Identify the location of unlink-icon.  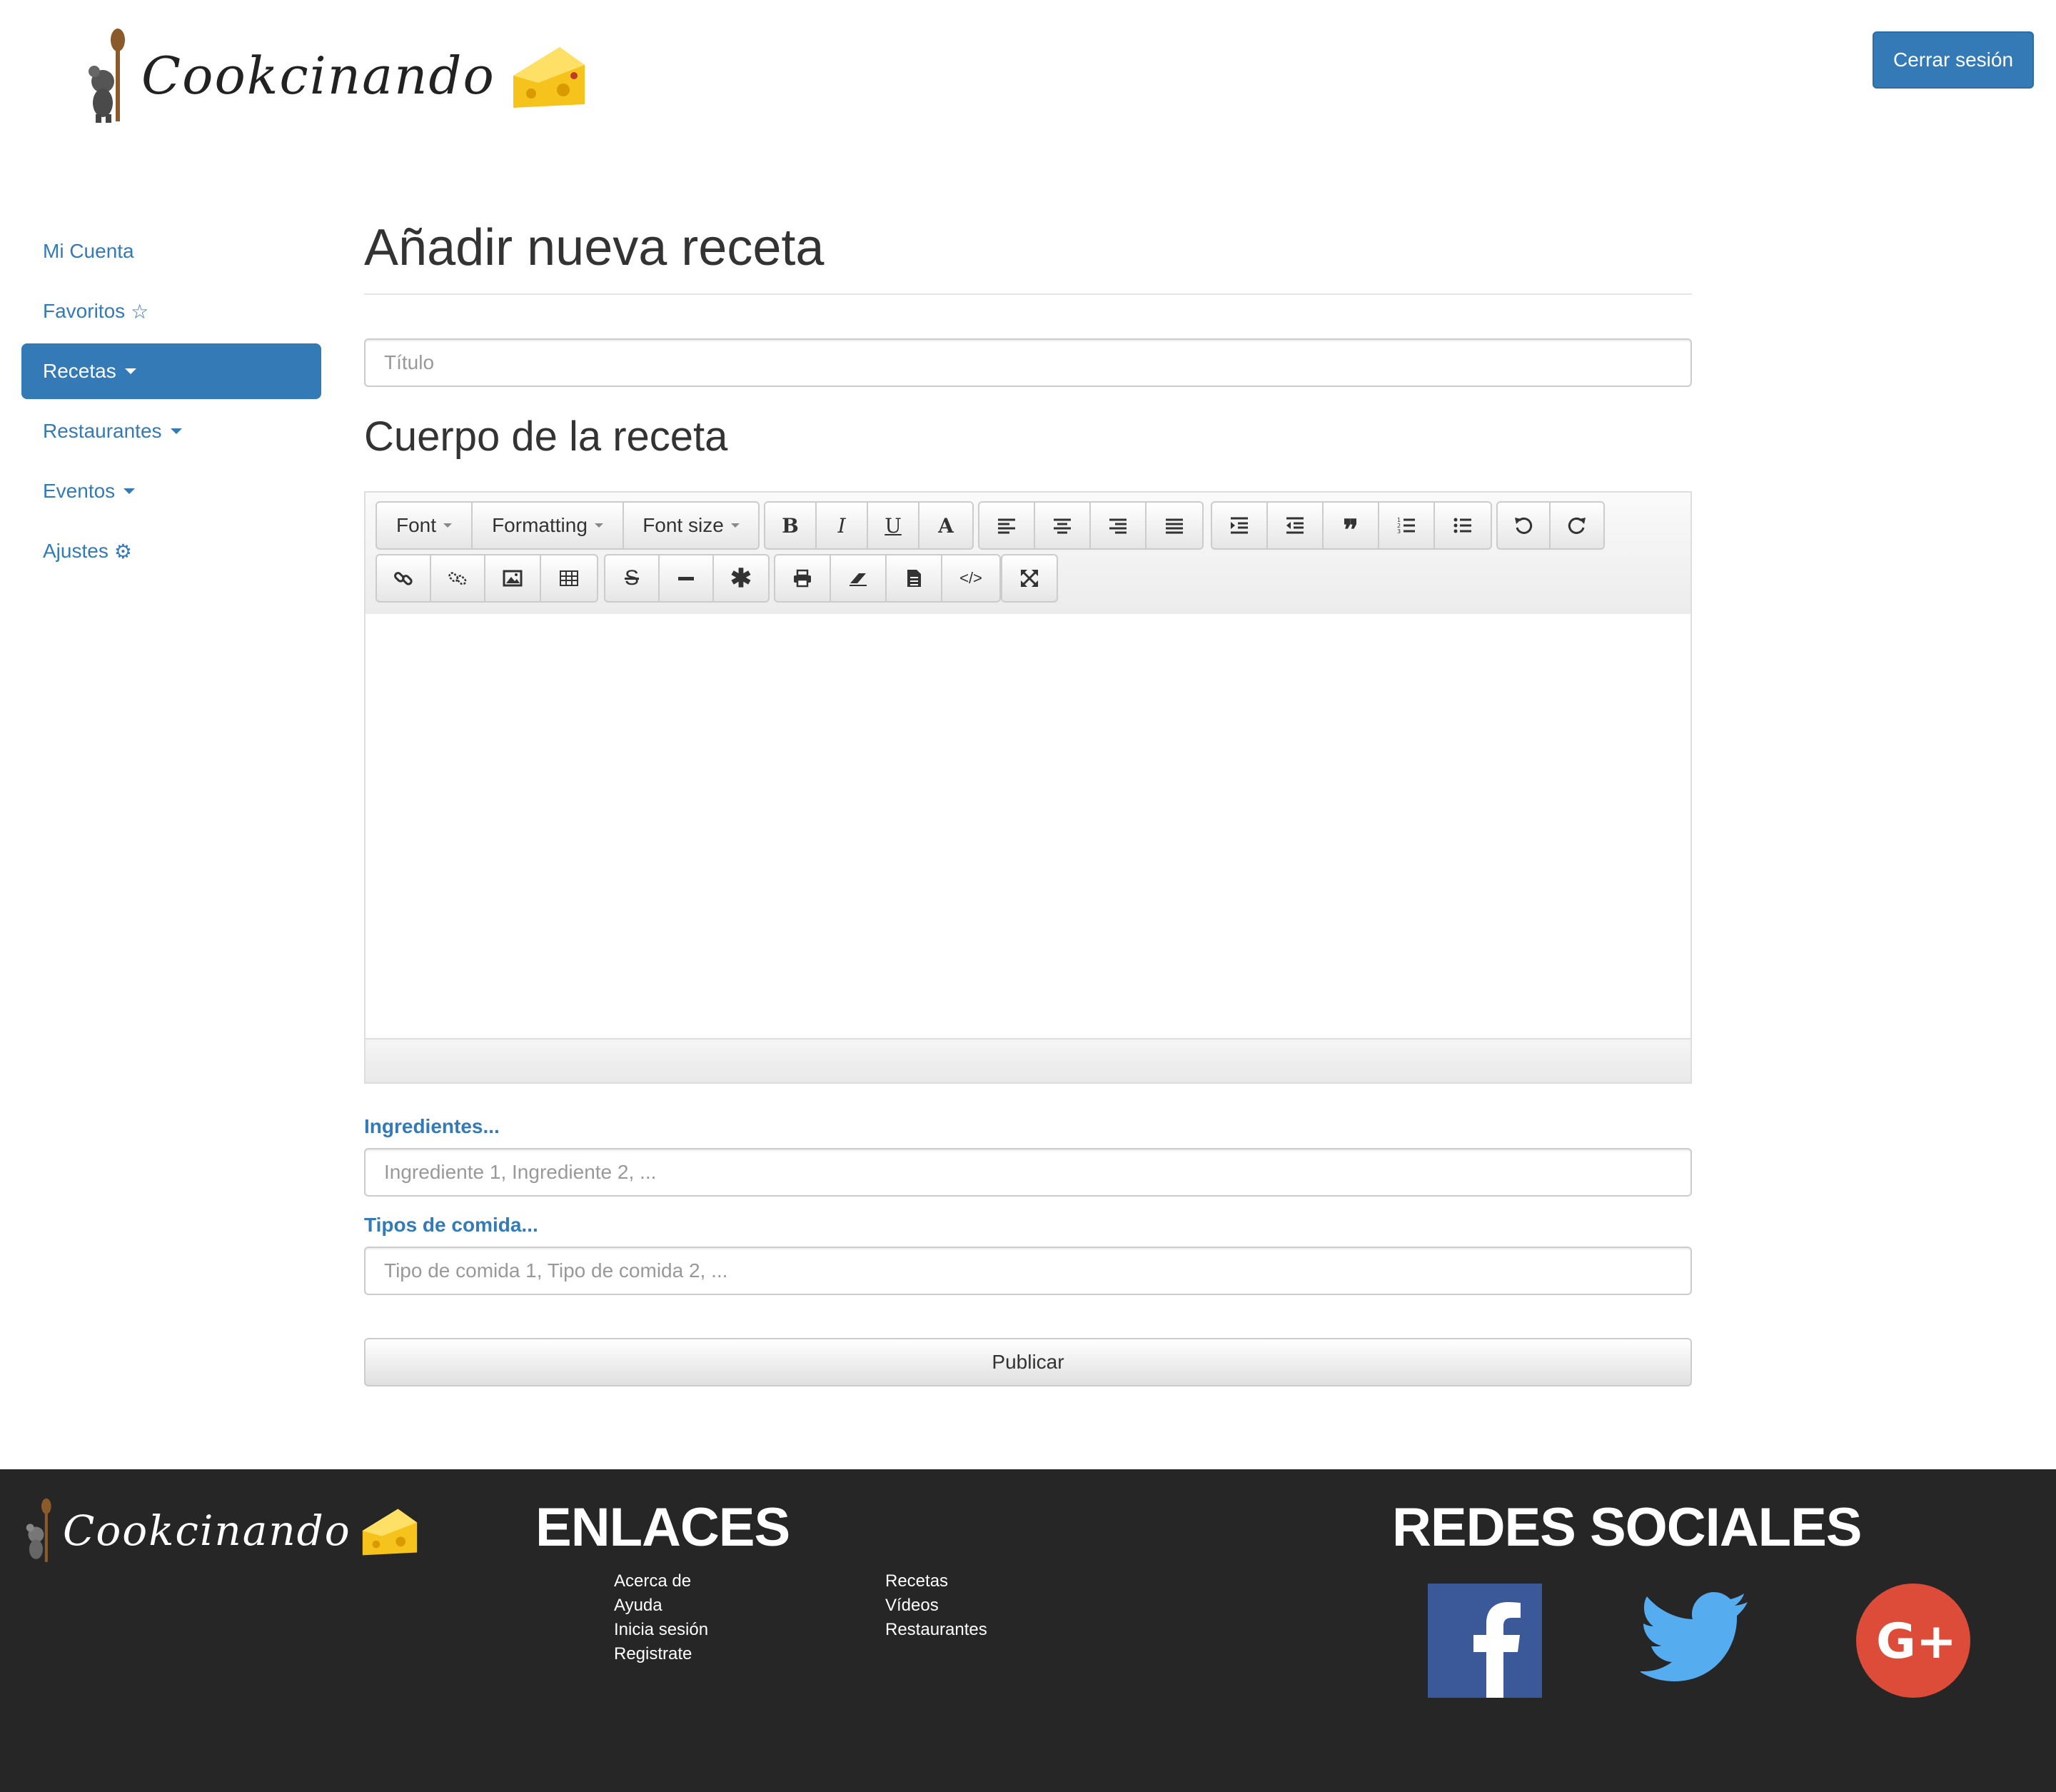
(457, 578).